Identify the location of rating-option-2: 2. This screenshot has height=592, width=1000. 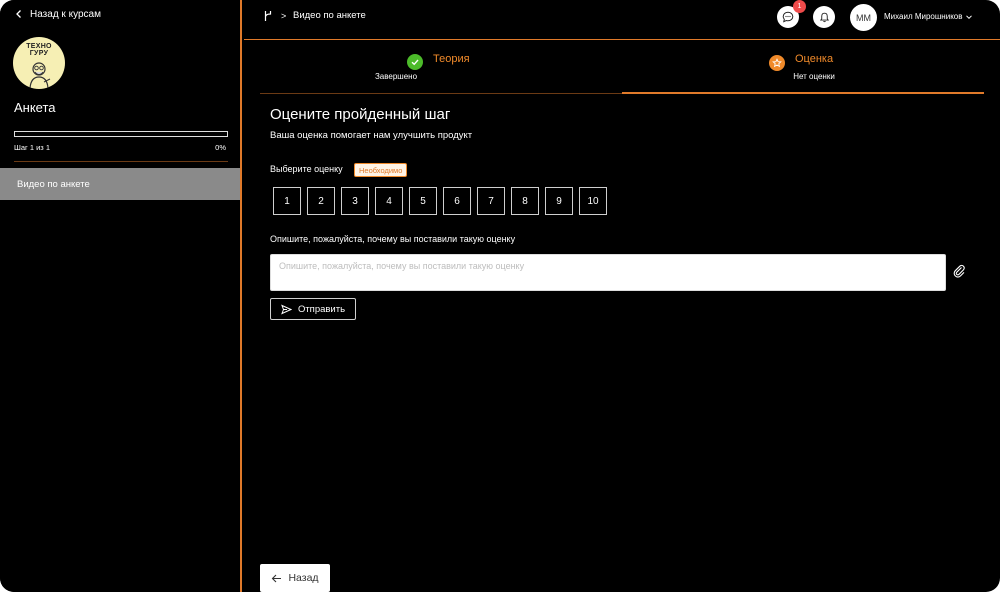
(321, 201).